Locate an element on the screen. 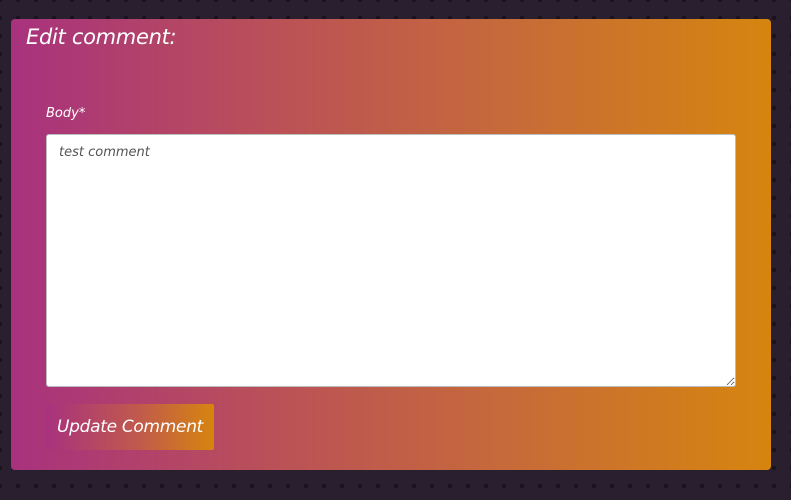  page-title: Edit comment: is located at coordinates (101, 37).